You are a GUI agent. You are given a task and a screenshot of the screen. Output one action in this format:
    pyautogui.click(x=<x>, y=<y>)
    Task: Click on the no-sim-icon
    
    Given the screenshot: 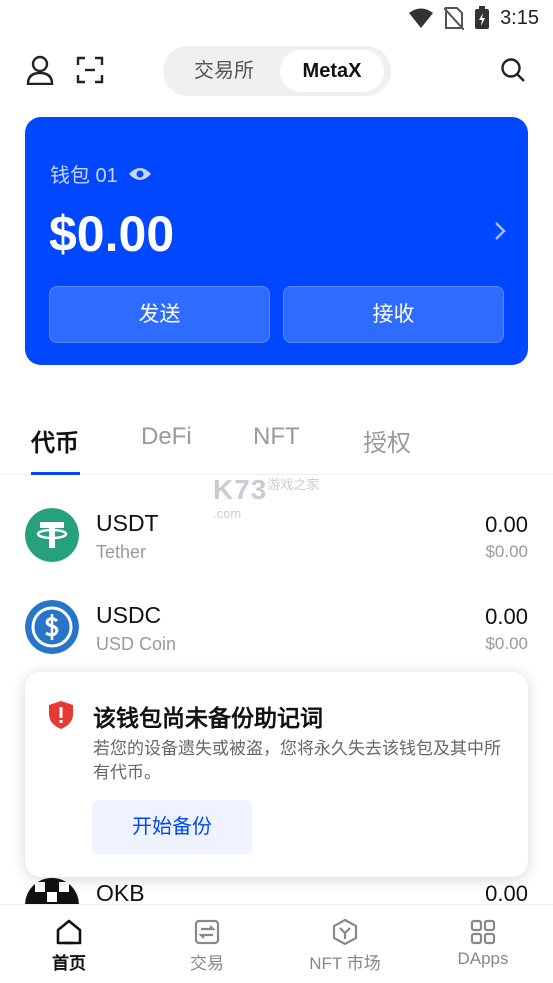 What is the action you would take?
    pyautogui.click(x=454, y=18)
    